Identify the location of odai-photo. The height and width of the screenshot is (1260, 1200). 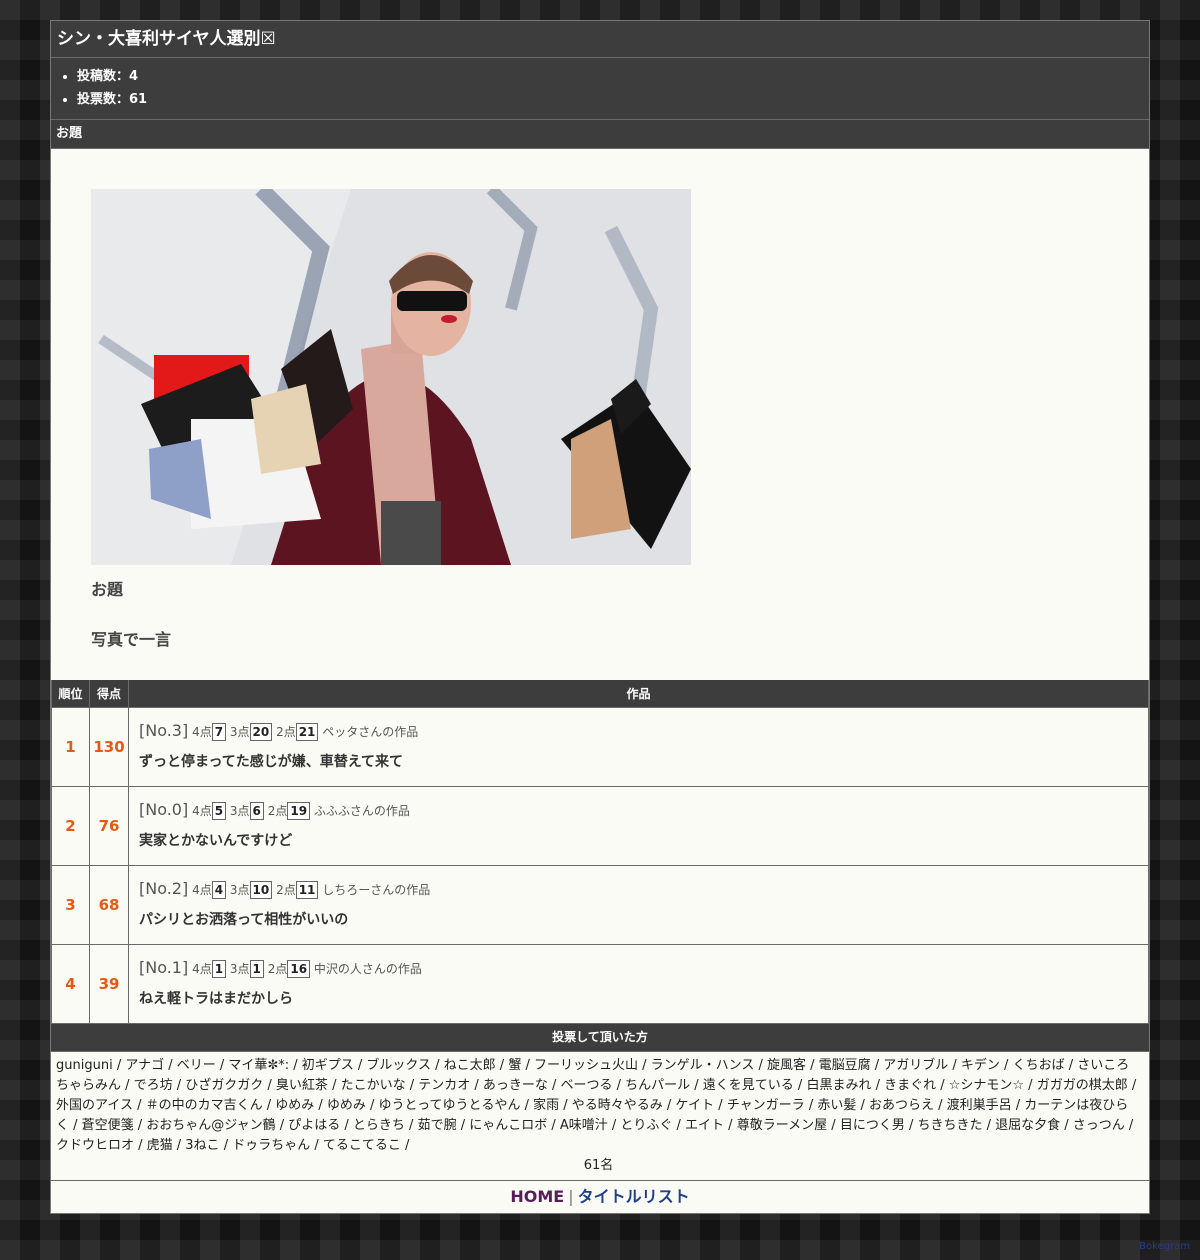
(391, 377).